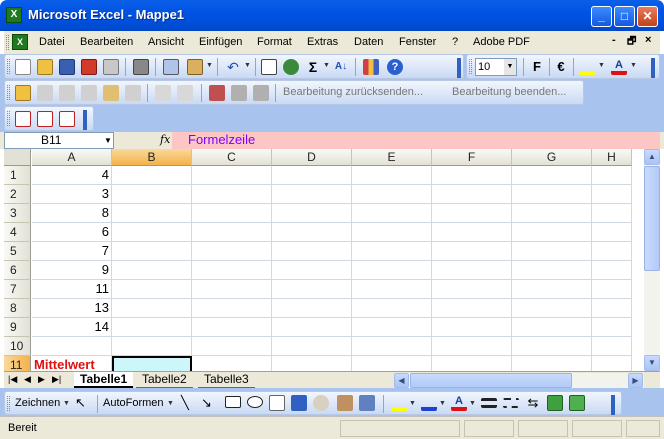  I want to click on menu-help: ?, so click(455, 42).